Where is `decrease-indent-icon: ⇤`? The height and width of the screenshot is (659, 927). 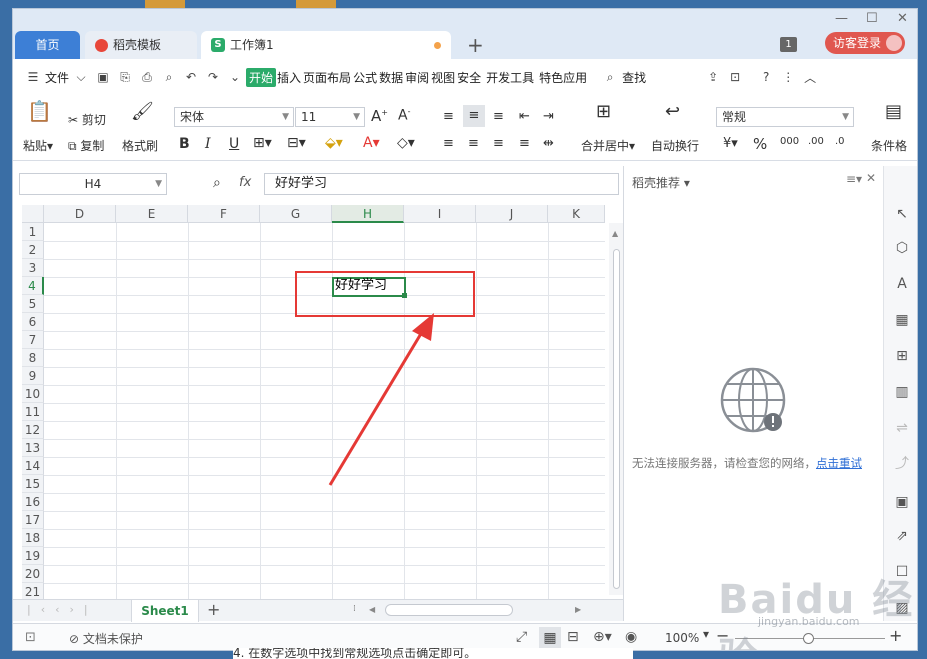 decrease-indent-icon: ⇤ is located at coordinates (524, 116).